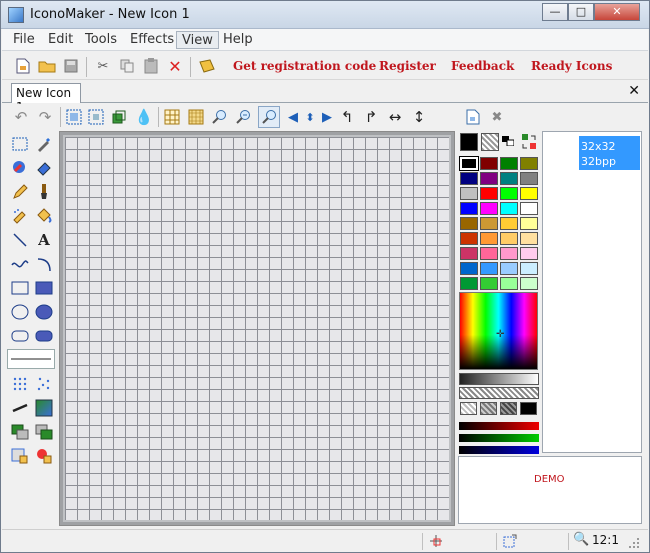 The width and height of the screenshot is (650, 553). What do you see at coordinates (634, 91) in the screenshot?
I see `close-document-icon: ✕` at bounding box center [634, 91].